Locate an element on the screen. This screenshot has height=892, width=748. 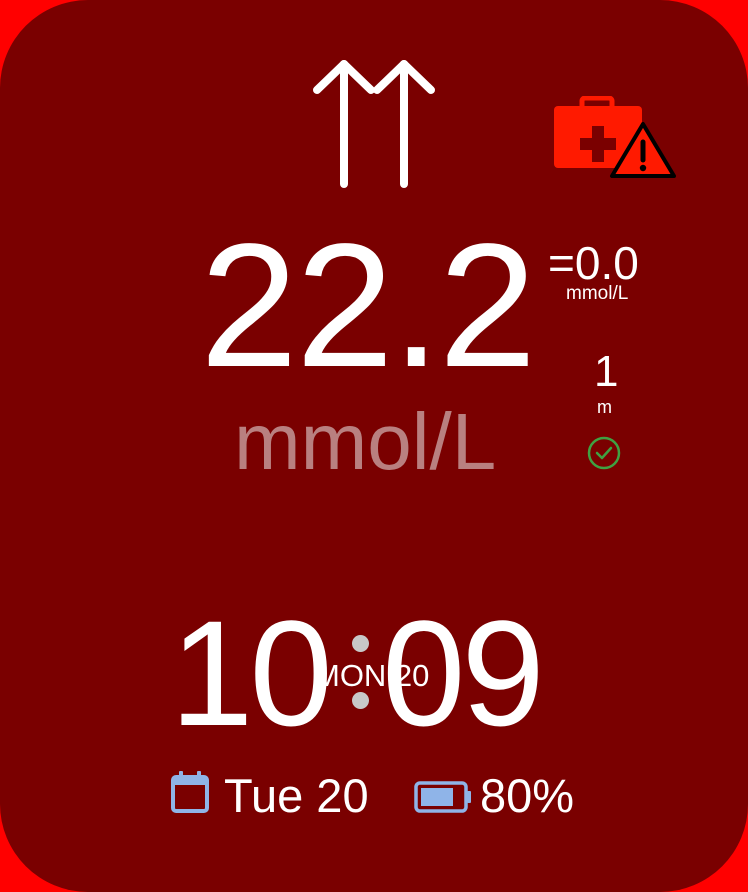
battery-percent: 80% is located at coordinates (527, 795).